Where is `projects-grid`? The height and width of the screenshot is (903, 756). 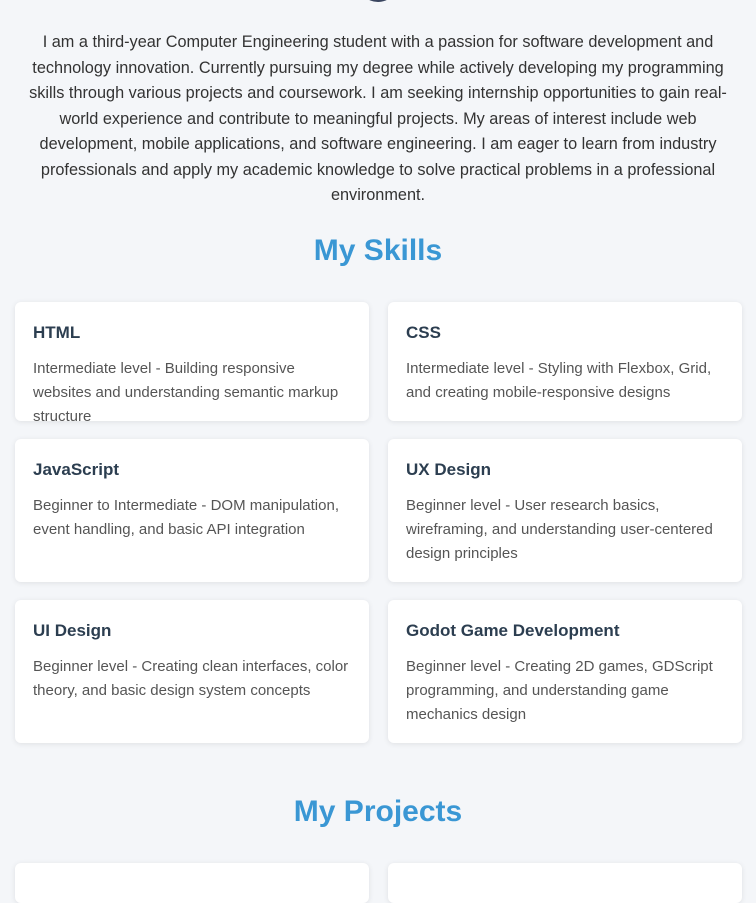
projects-grid is located at coordinates (378, 883).